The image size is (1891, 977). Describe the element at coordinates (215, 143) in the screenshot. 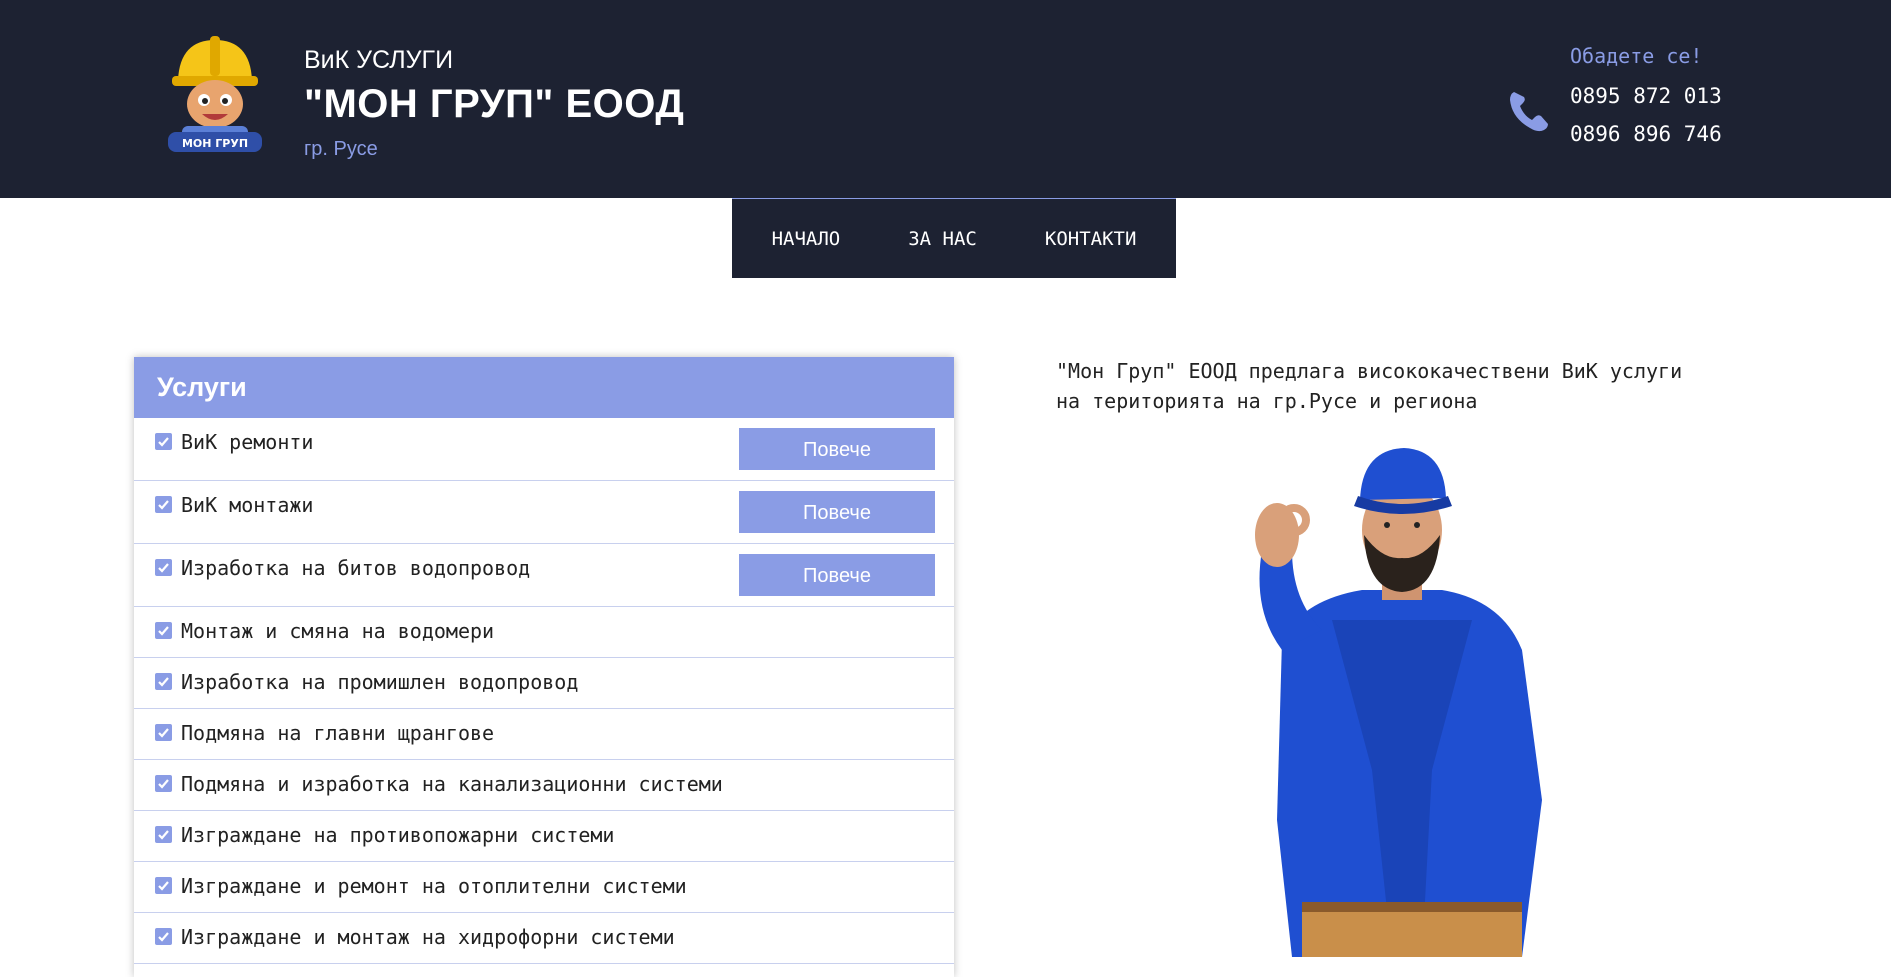

I see `logo-text: МОН ГРУП` at that location.